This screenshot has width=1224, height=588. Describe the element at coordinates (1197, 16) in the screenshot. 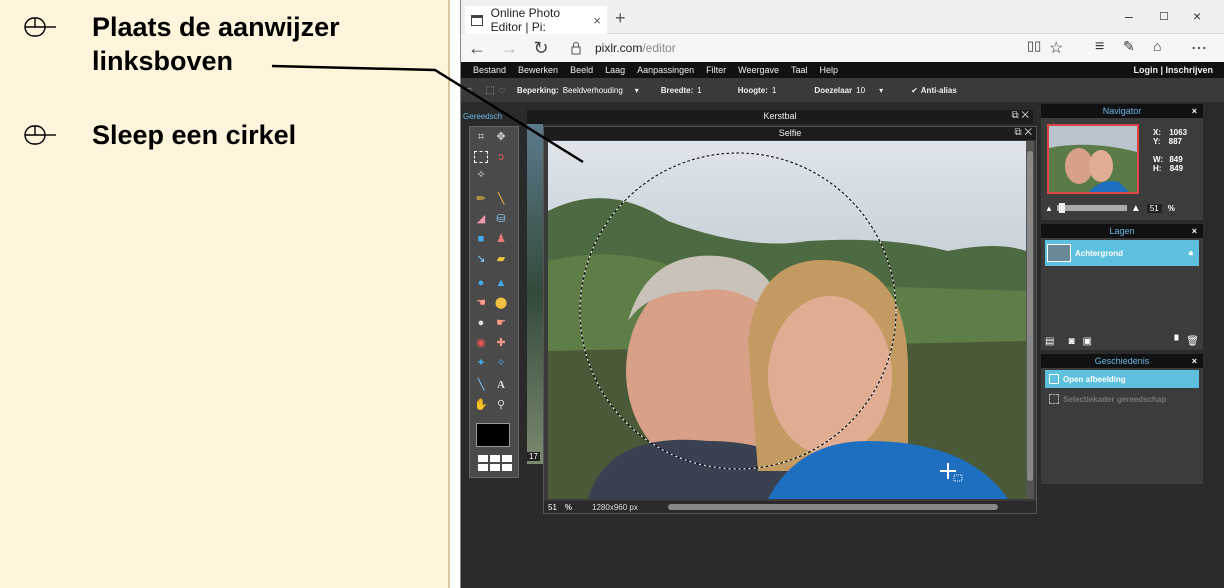

I see `close-window-button: ×` at that location.